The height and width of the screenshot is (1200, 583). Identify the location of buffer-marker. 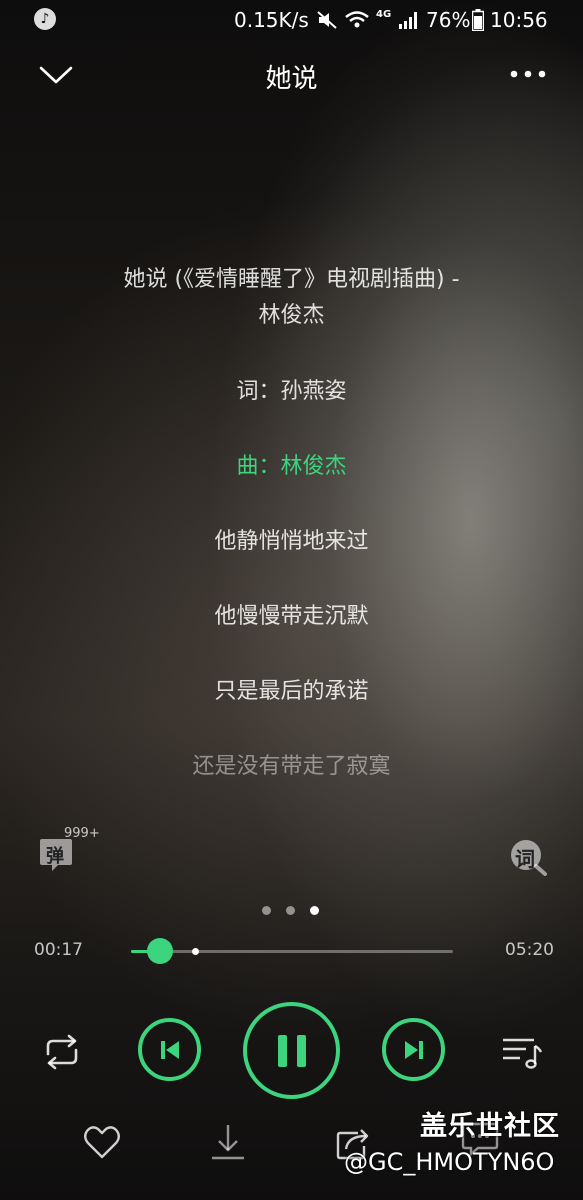
(196, 951).